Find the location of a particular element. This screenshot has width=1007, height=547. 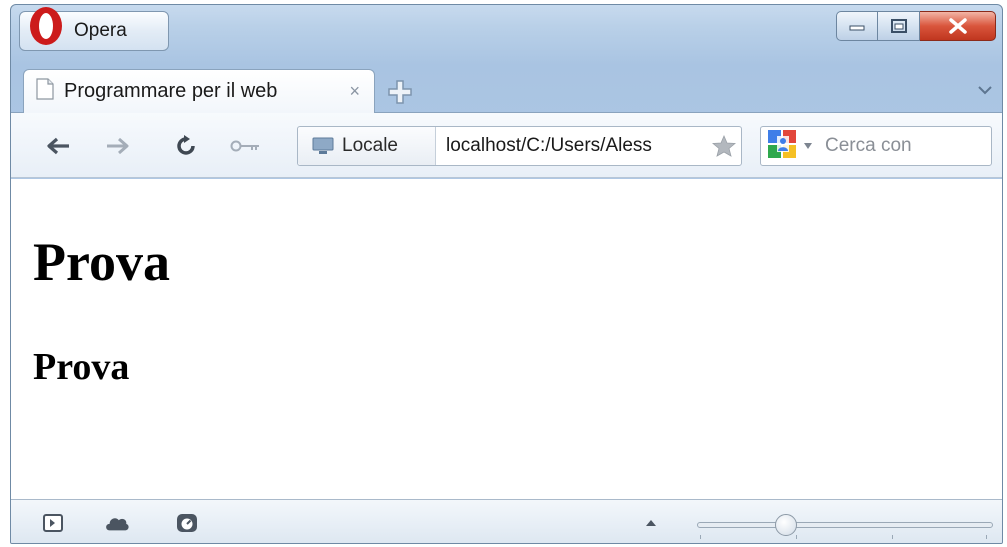

search-engine-icon is located at coordinates (782, 146).